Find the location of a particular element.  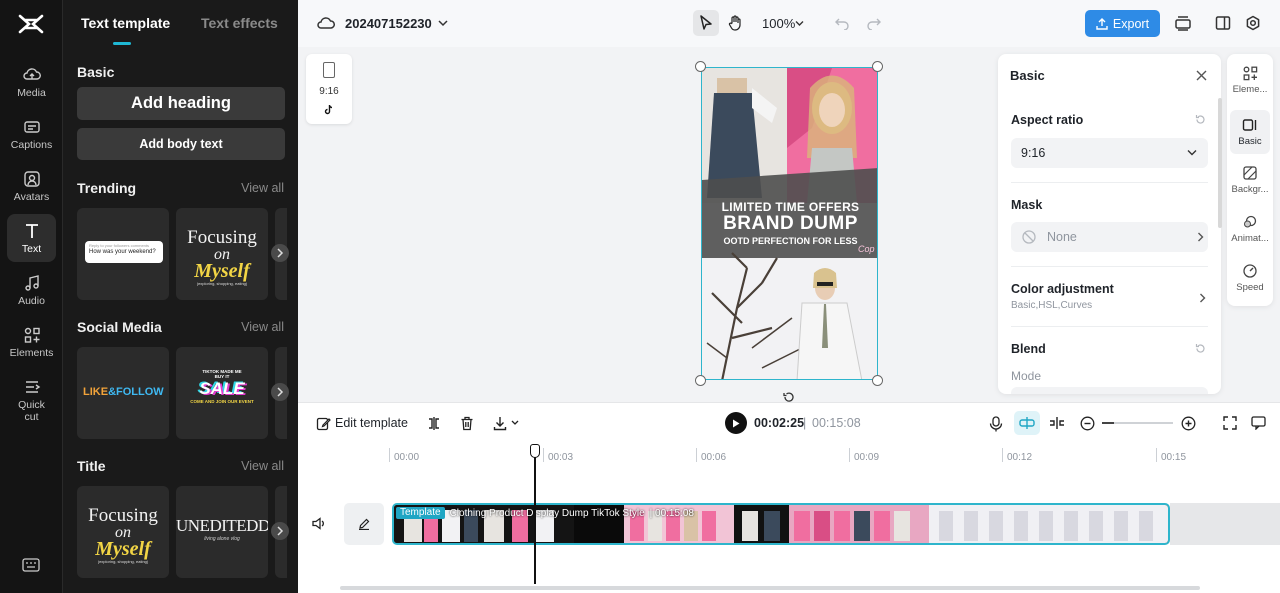

volume-icon is located at coordinates (319, 523).